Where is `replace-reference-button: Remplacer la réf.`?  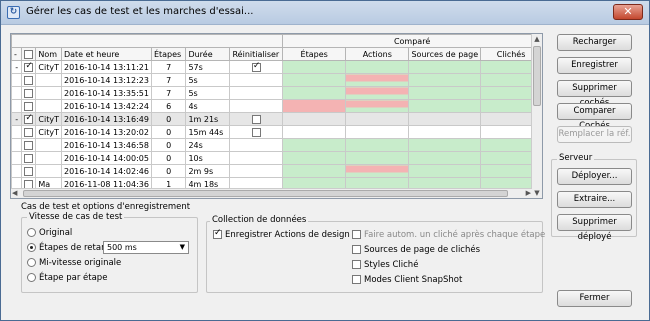
replace-reference-button: Remplacer la réf. is located at coordinates (594, 134).